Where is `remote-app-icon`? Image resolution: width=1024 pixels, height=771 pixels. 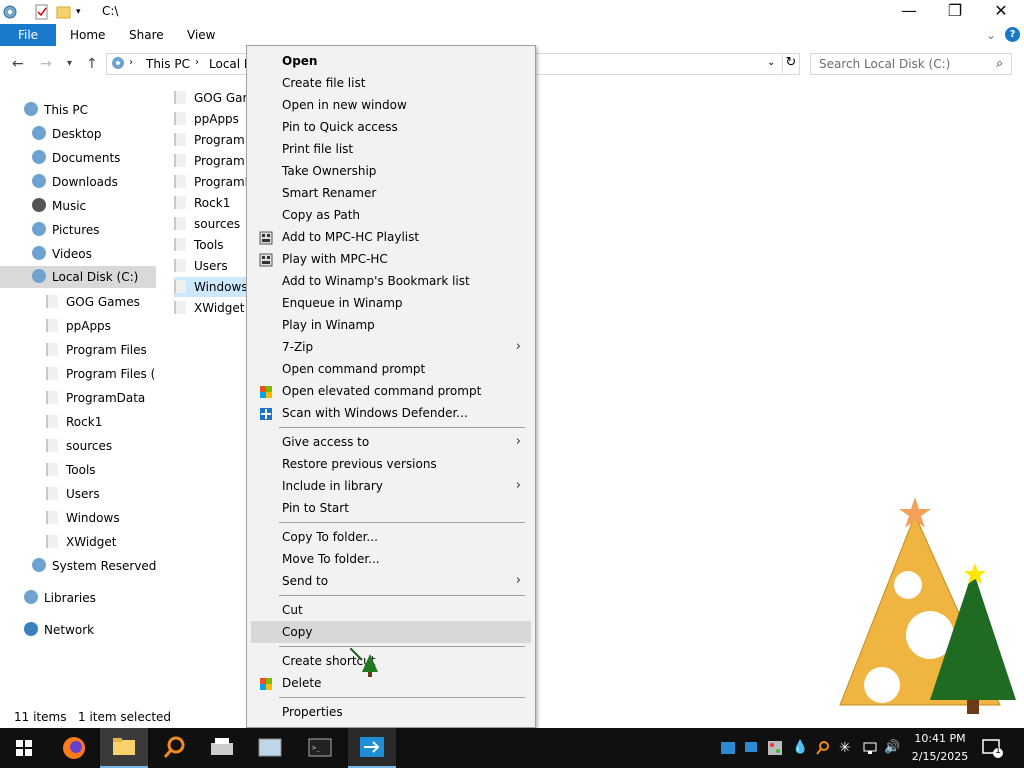 remote-app-icon is located at coordinates (372, 748).